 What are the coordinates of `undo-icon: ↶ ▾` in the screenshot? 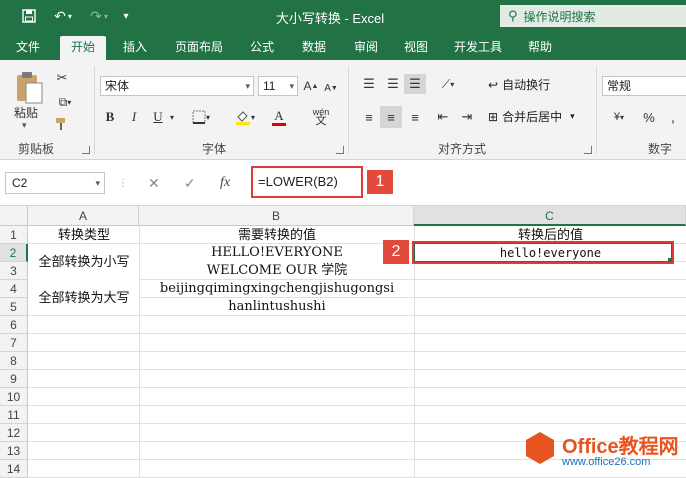 It's located at (63, 16).